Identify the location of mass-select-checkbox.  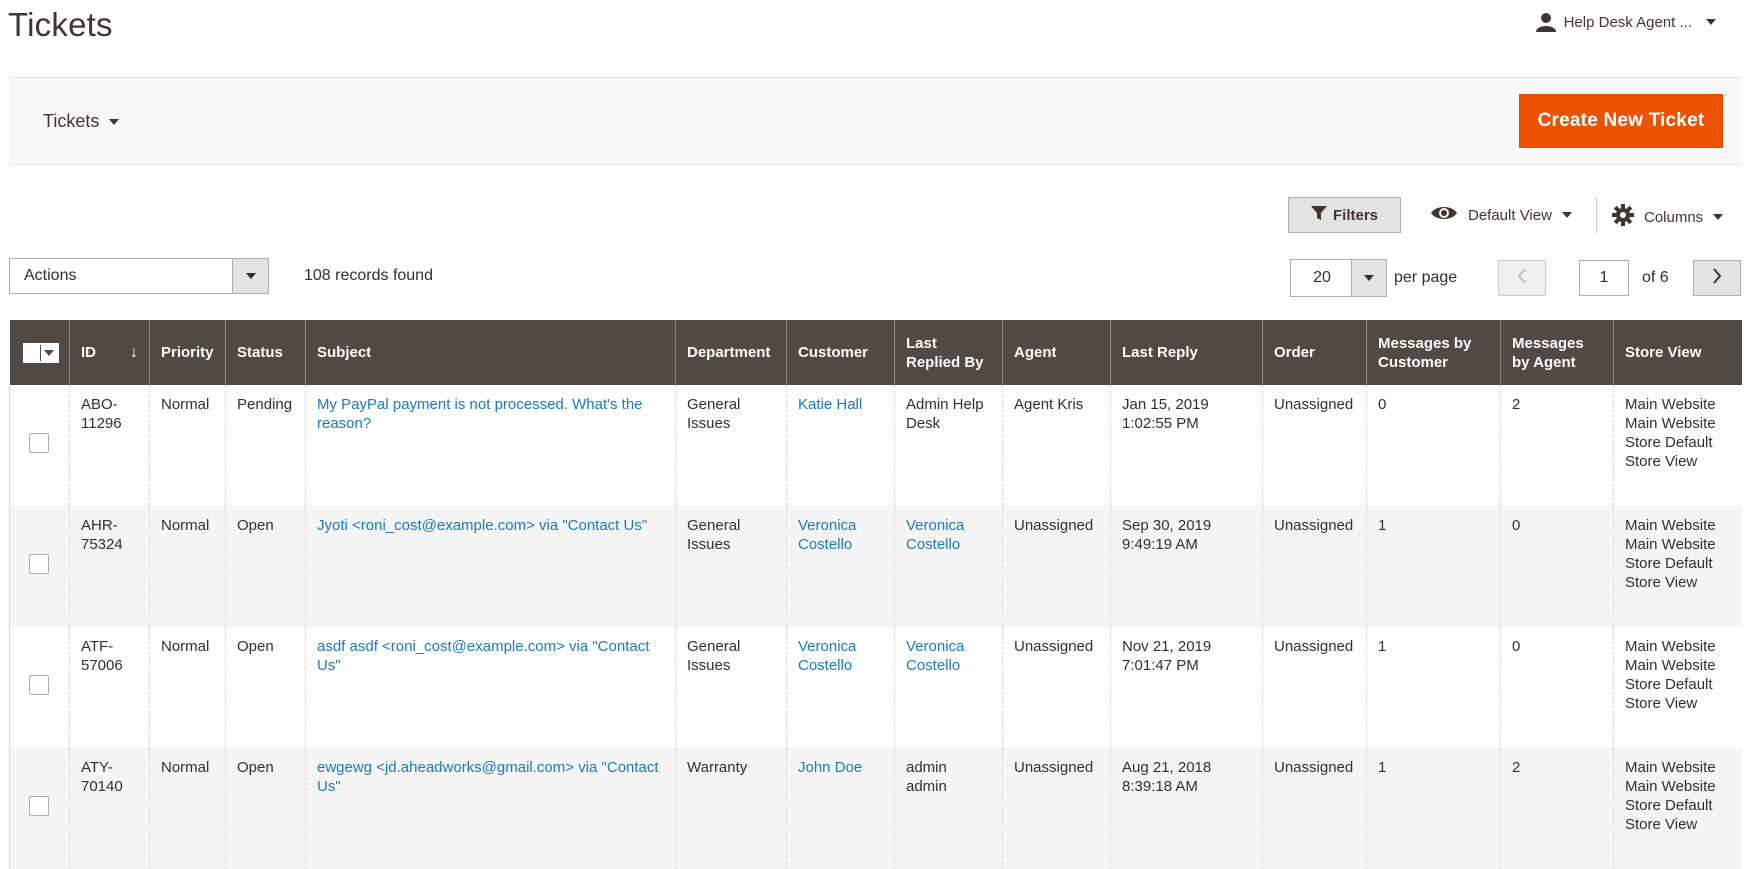
(32, 352).